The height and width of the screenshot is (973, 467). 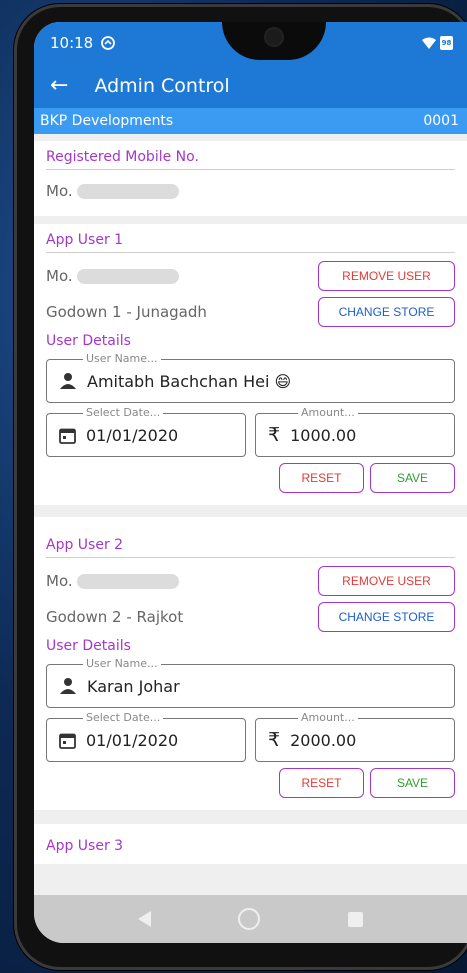 I want to click on amount-value: 2000.00, so click(x=323, y=740).